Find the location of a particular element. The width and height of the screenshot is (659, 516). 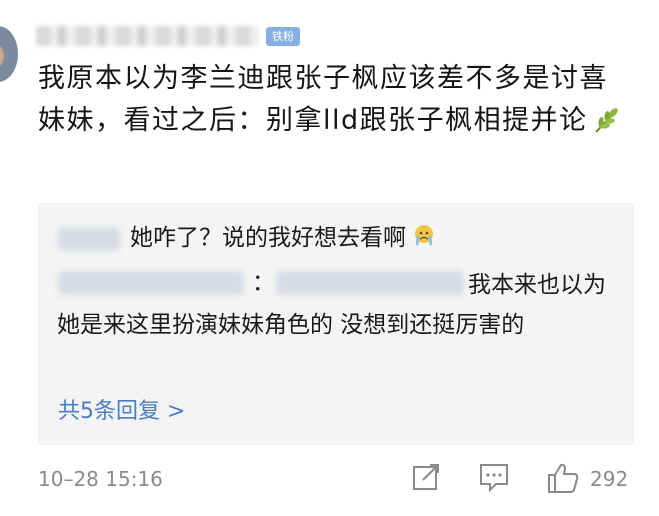

comment-button is located at coordinates (494, 479).